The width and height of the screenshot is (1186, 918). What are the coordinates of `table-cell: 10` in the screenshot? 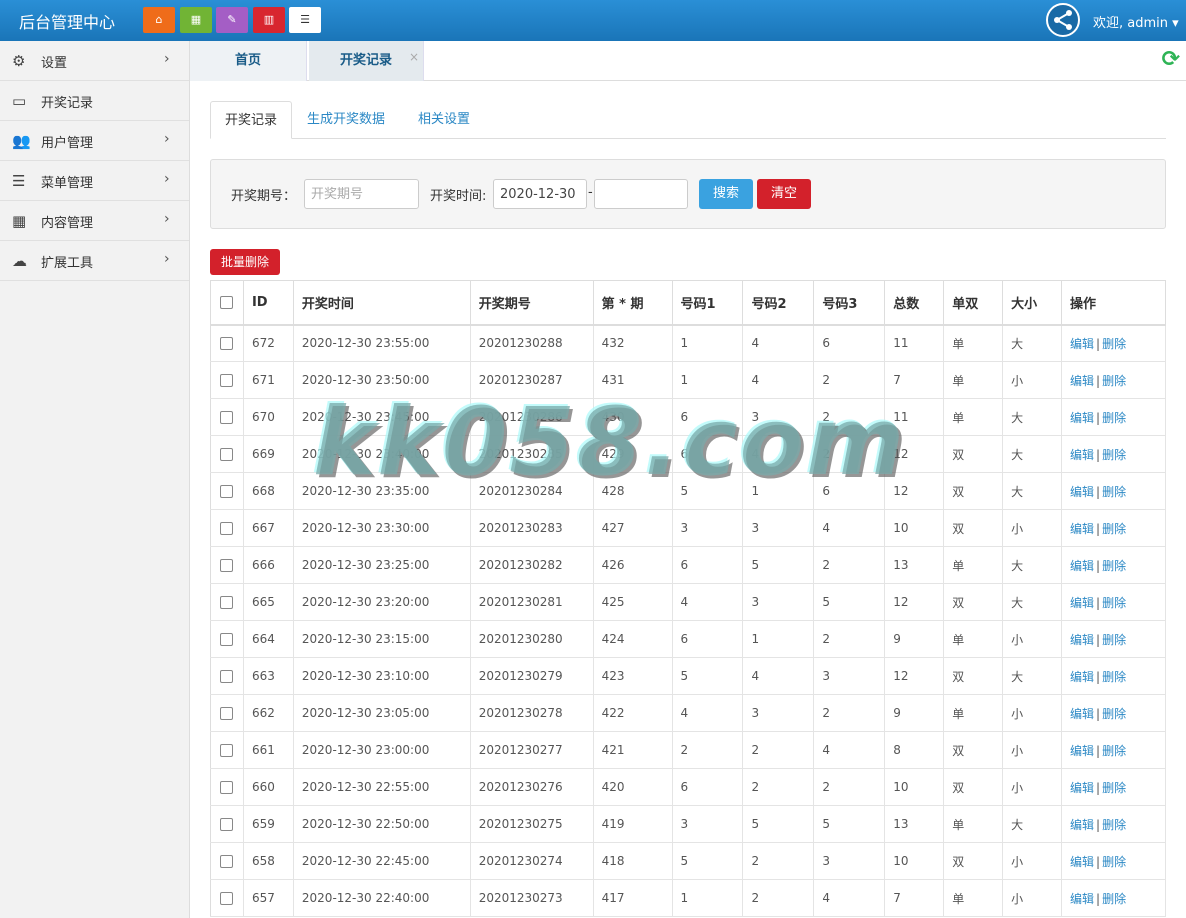 It's located at (914, 861).